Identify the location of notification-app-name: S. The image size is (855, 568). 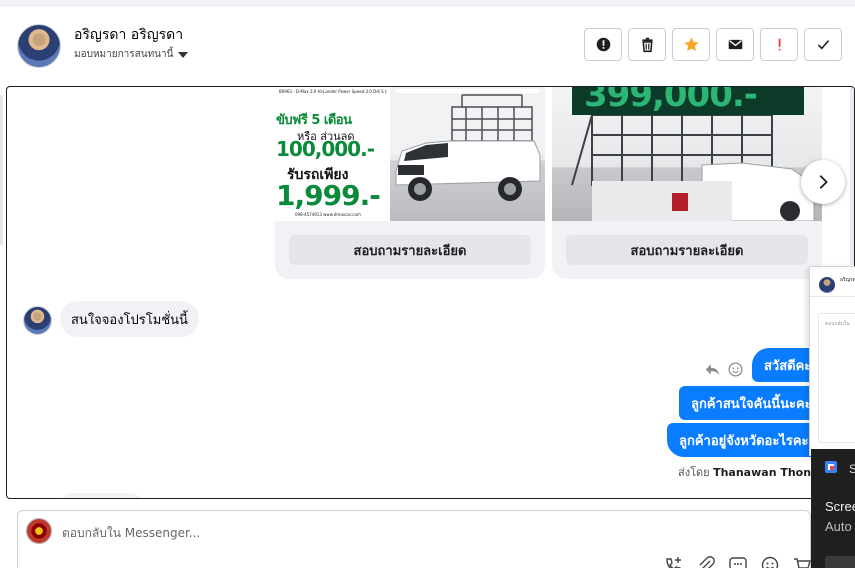
(852, 469).